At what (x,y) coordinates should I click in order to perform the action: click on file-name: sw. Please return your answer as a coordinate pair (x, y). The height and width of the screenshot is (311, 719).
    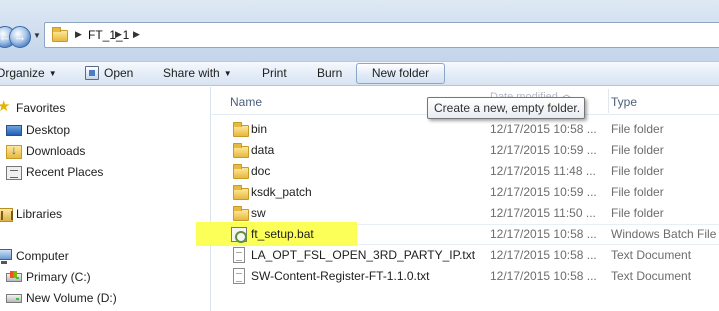
    Looking at the image, I should click on (258, 213).